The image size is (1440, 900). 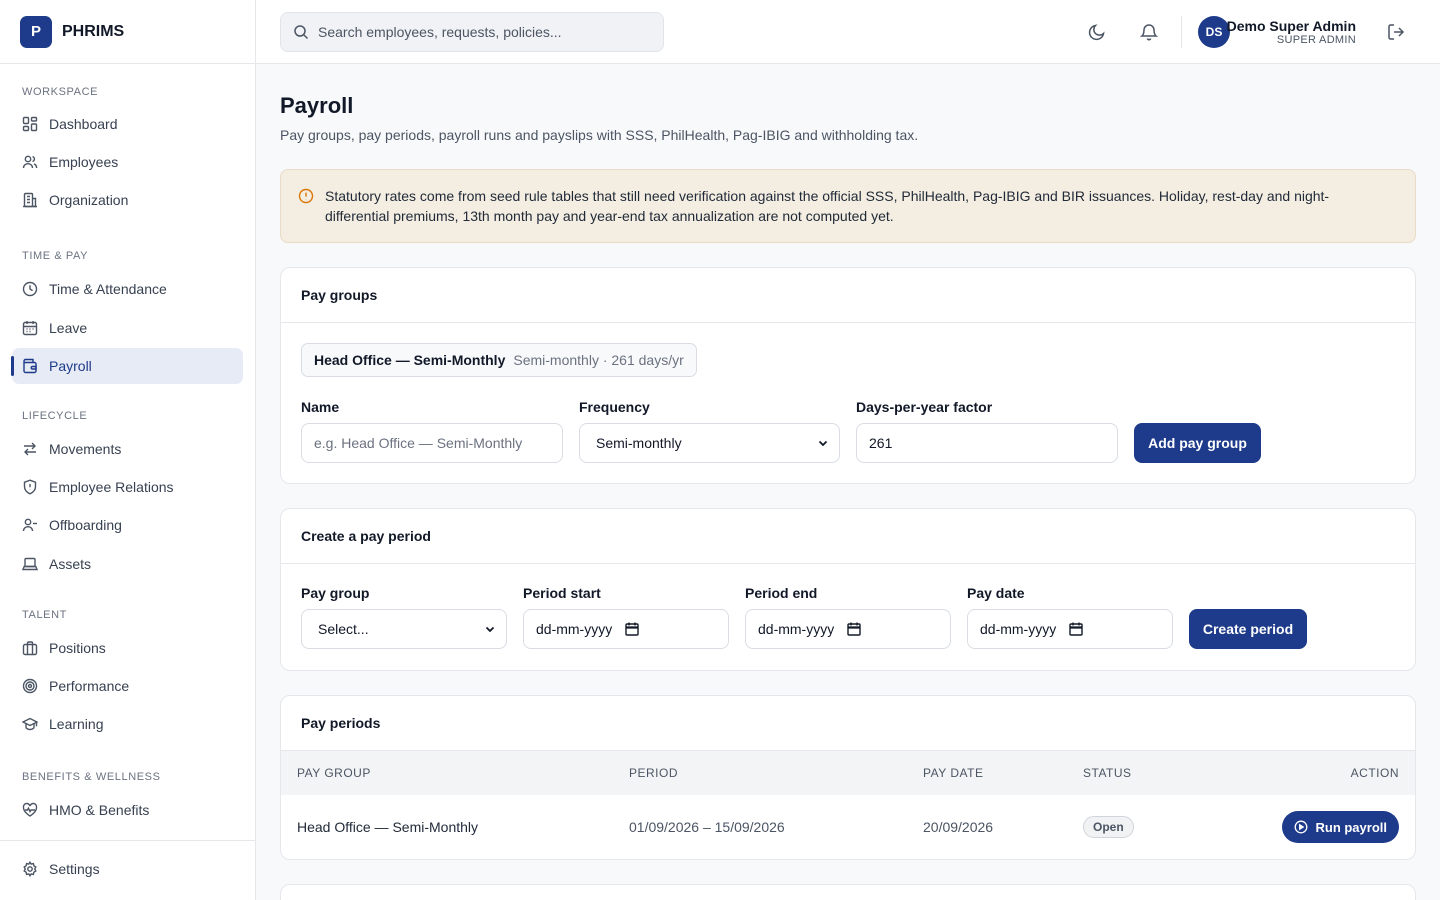 What do you see at coordinates (127, 724) in the screenshot?
I see `sidebar-item-learning: Learning` at bounding box center [127, 724].